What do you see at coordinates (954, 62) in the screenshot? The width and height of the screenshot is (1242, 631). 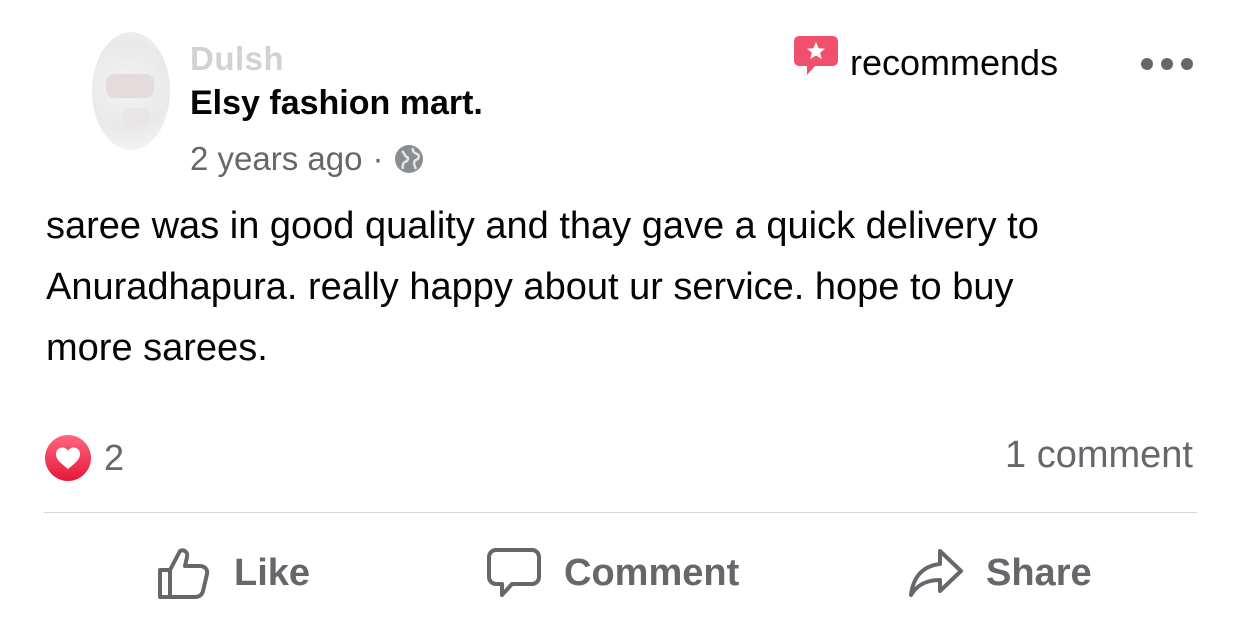 I see `recommends-label: recommends` at bounding box center [954, 62].